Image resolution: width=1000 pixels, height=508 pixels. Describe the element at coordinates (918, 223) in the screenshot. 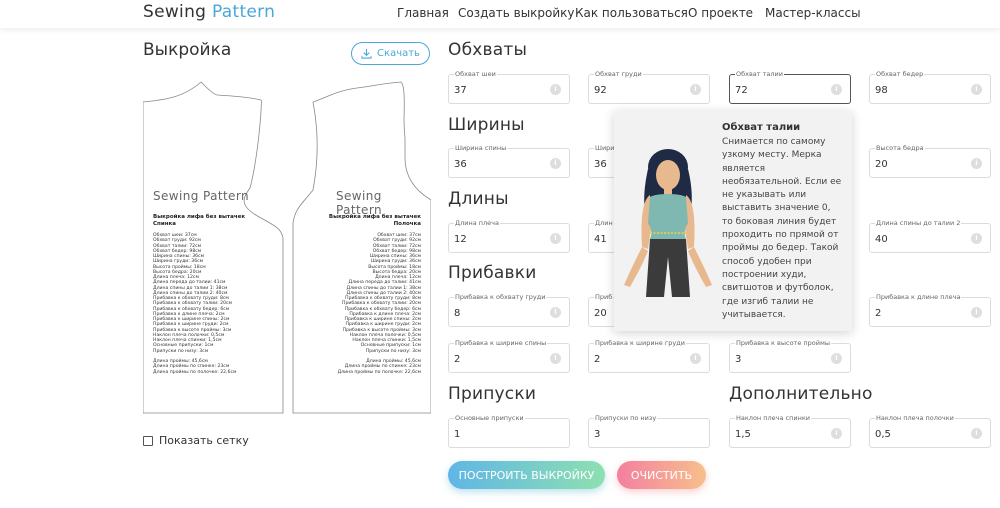

I see `field-label: Длина спины до талии 2` at that location.